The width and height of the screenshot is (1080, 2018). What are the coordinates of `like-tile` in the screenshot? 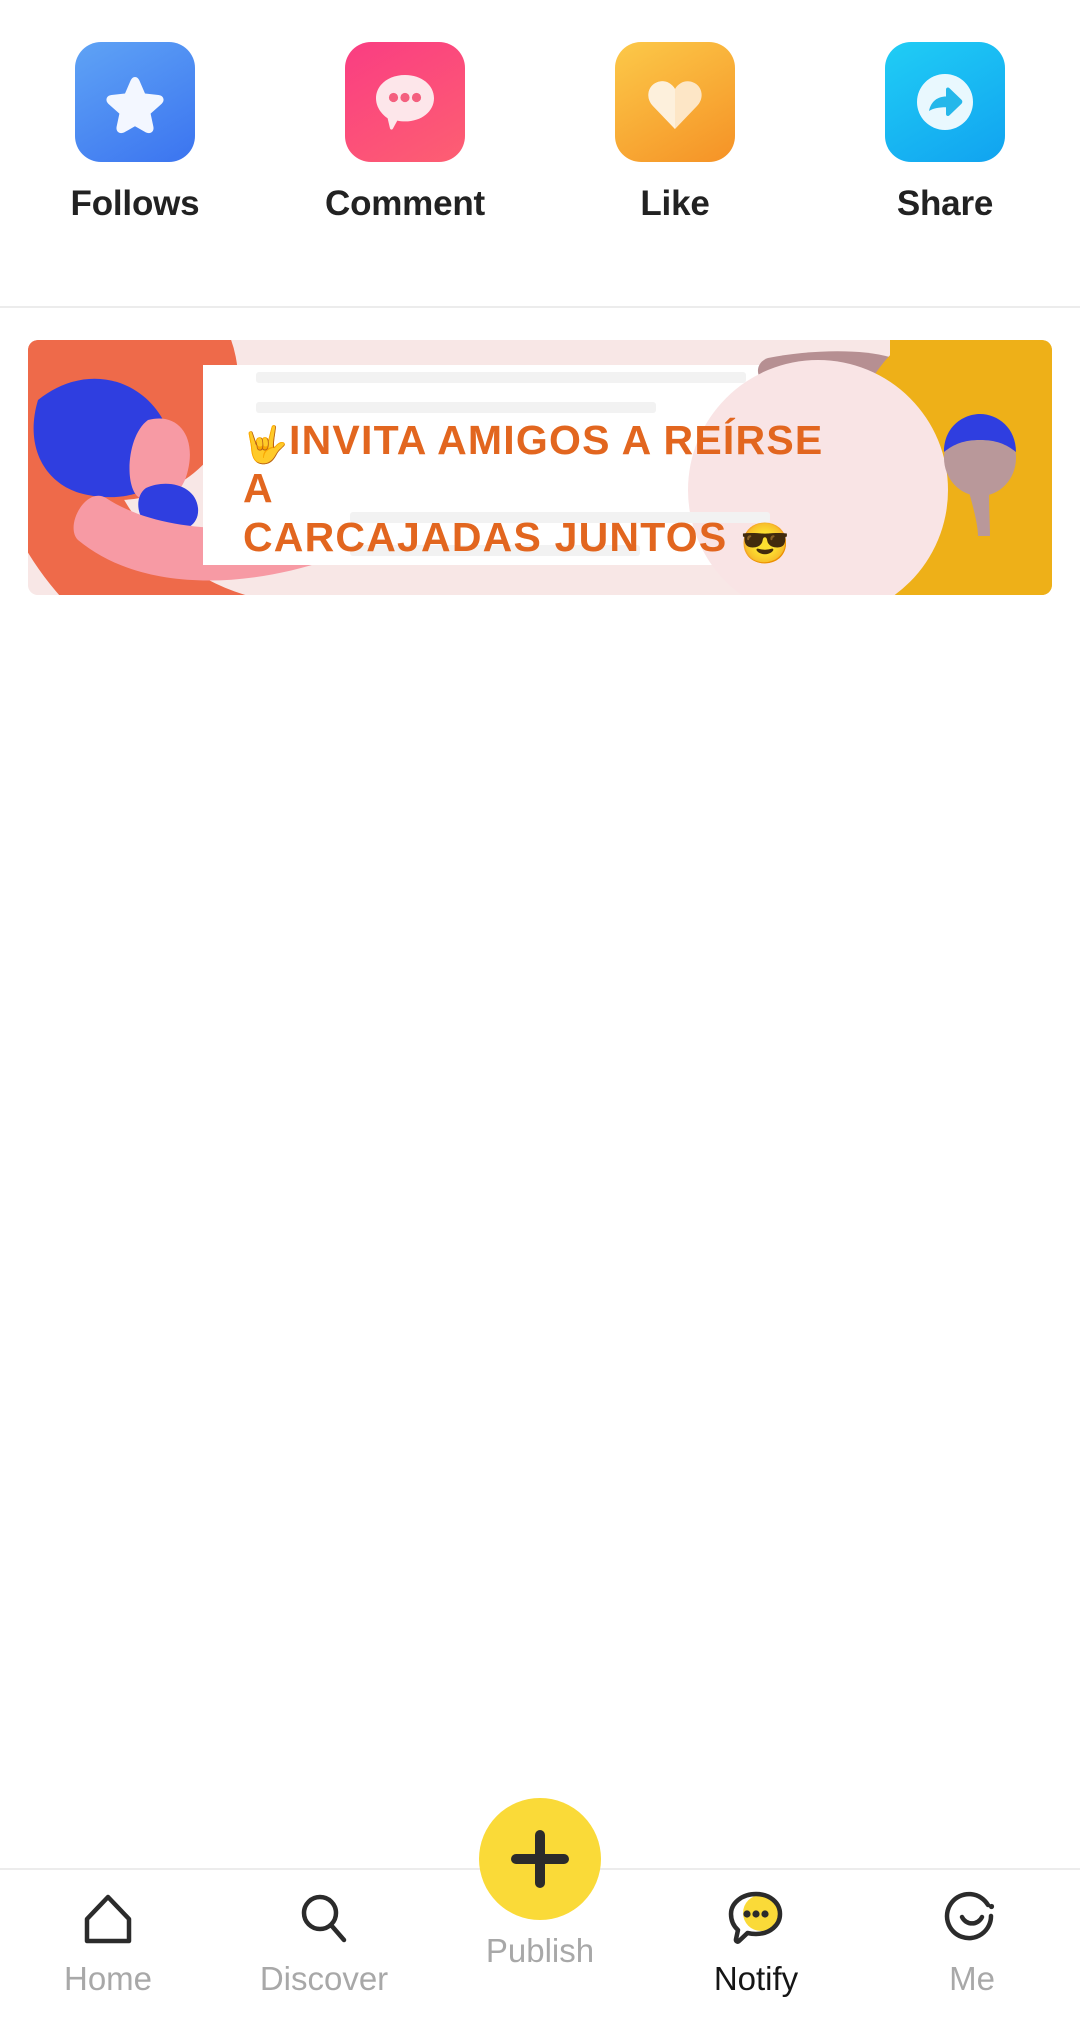 It's located at (675, 102).